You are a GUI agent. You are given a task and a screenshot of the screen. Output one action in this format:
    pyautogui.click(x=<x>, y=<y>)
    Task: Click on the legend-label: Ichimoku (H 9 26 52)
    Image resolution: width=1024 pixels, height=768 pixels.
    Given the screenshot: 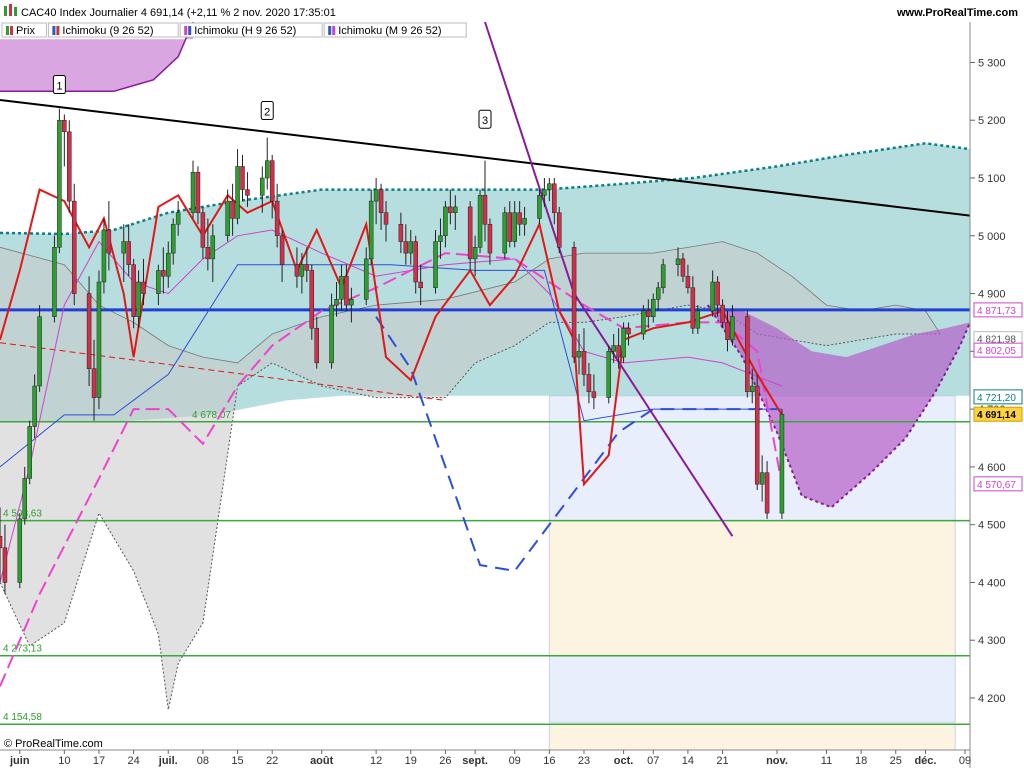 What is the action you would take?
    pyautogui.click(x=245, y=31)
    